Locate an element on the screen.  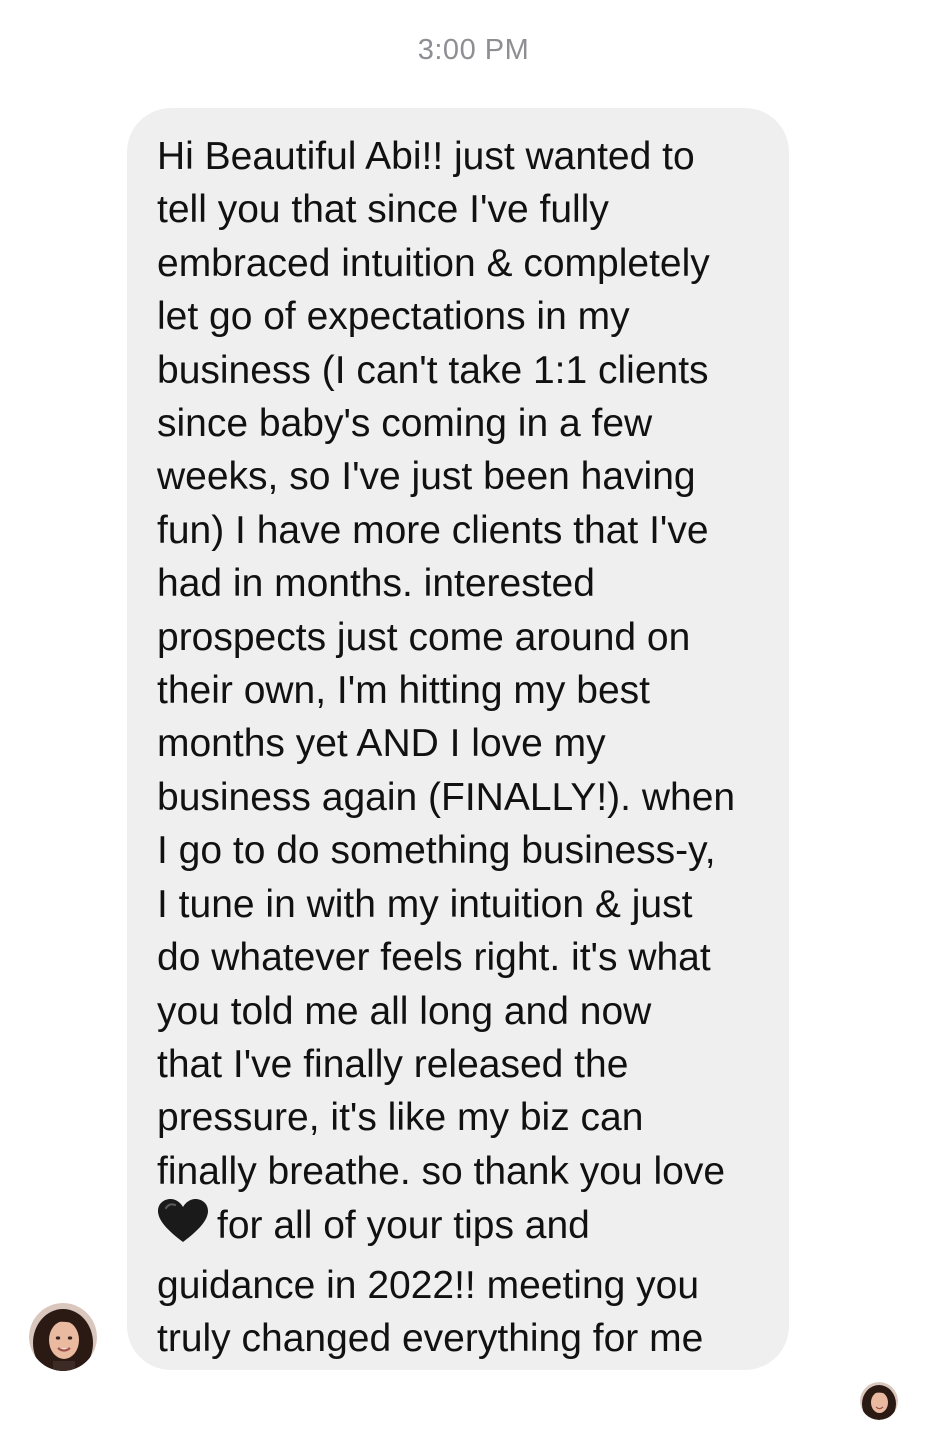
message-line: pressure, it's like my biz can is located at coordinates (400, 1118).